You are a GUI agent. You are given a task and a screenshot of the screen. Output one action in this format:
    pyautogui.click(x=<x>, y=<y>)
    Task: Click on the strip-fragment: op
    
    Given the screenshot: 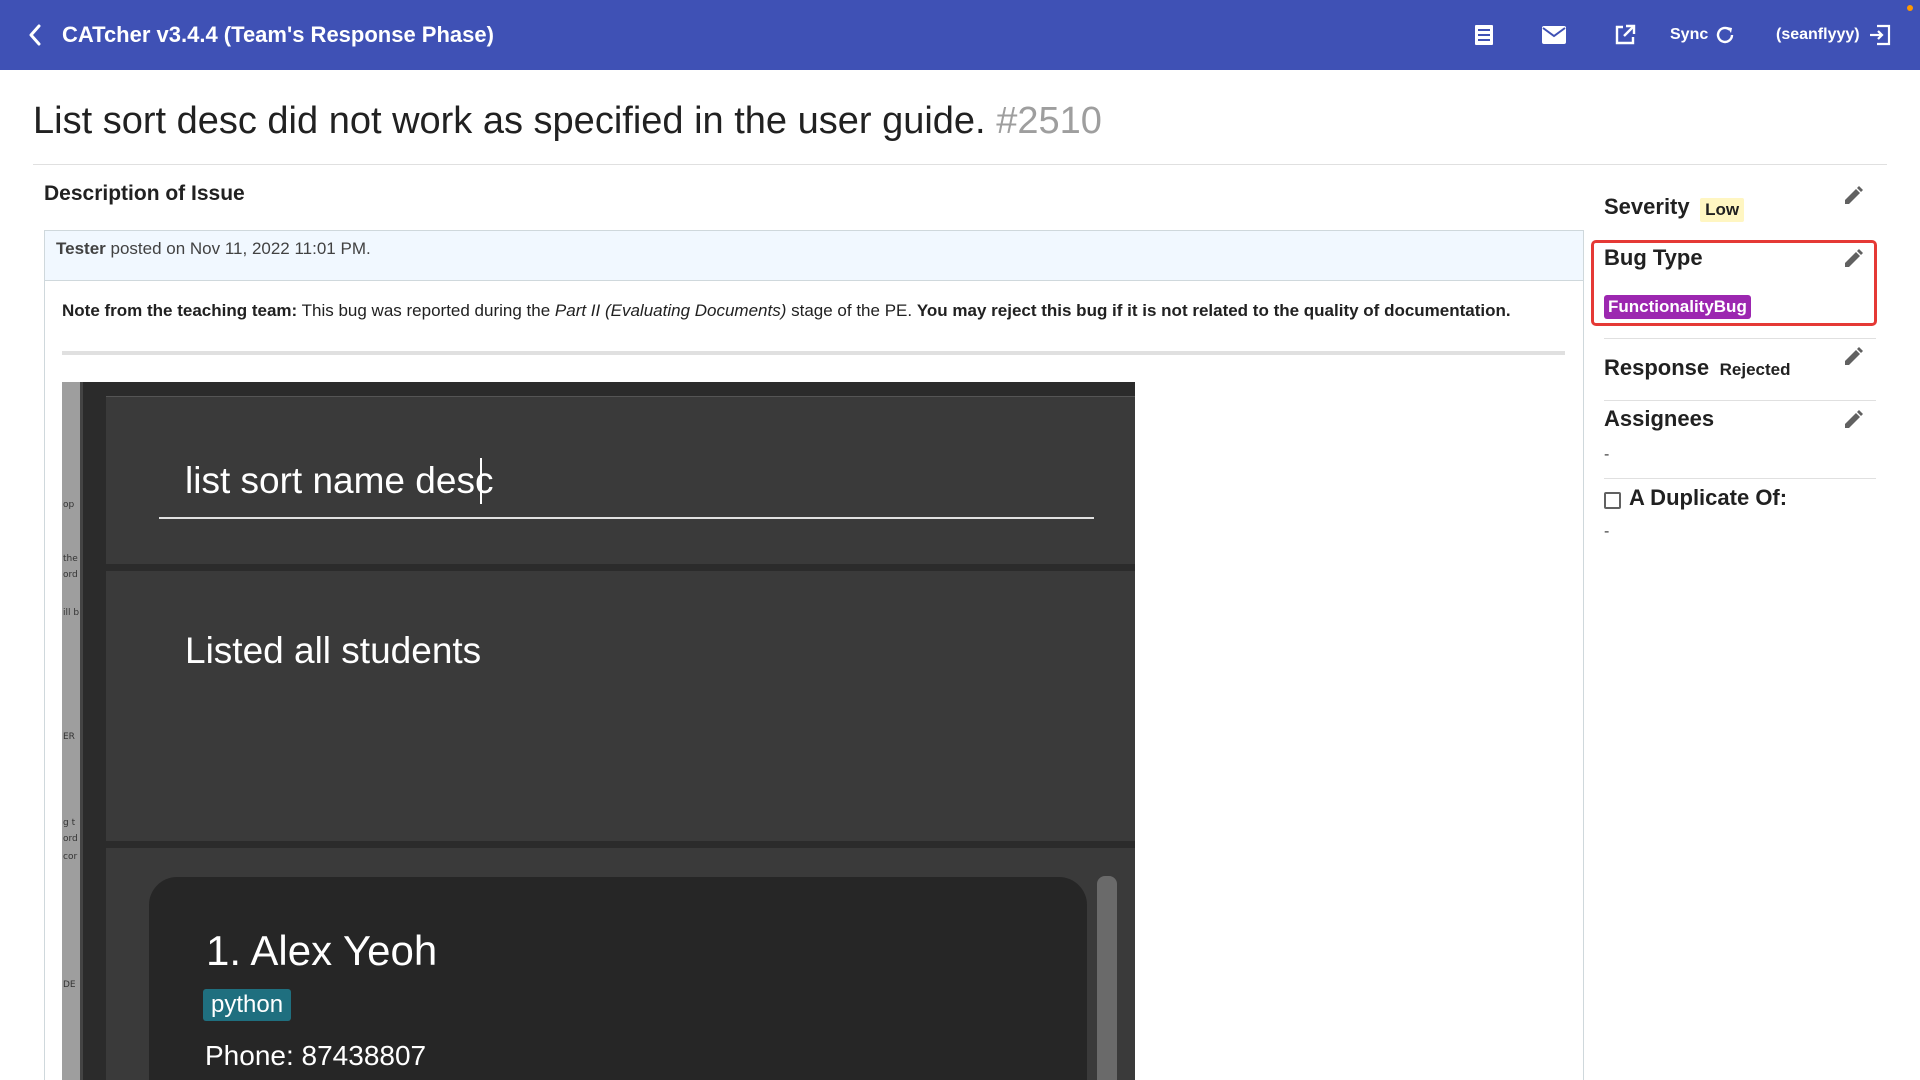 What is the action you would take?
    pyautogui.click(x=69, y=505)
    